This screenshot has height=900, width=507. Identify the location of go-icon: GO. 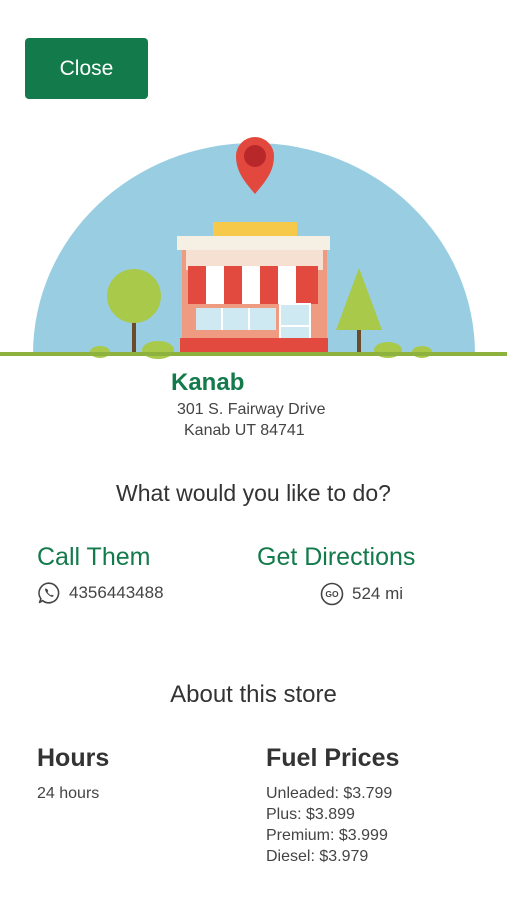
(332, 594).